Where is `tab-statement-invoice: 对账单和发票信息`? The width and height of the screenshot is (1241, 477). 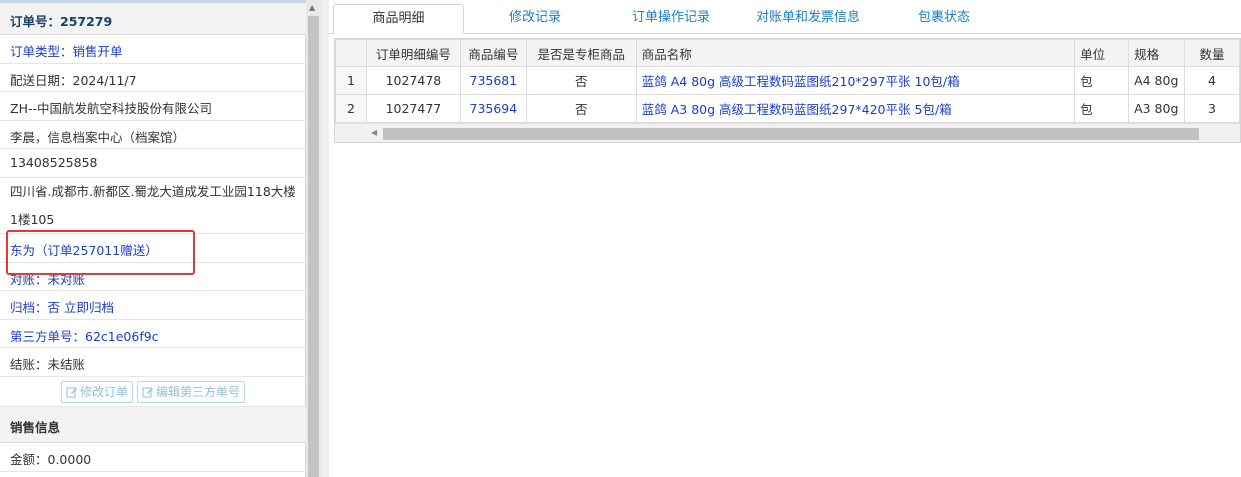 tab-statement-invoice: 对账单和发票信息 is located at coordinates (808, 19).